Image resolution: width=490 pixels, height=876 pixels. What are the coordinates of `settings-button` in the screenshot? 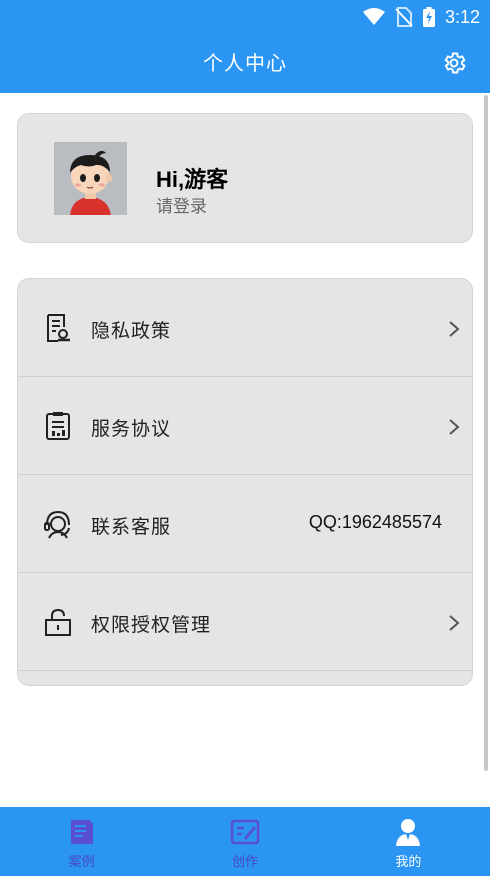 It's located at (454, 63).